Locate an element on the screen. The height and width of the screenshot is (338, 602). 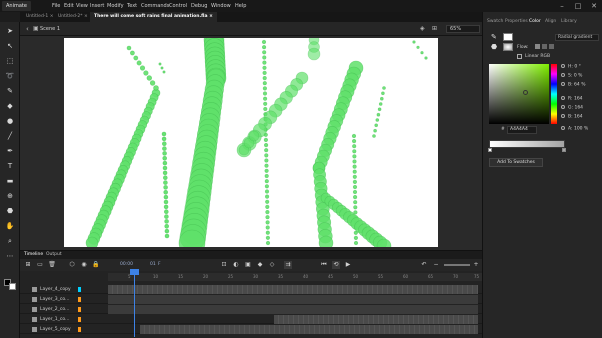
green-row: G: 164 is located at coordinates (572, 108).